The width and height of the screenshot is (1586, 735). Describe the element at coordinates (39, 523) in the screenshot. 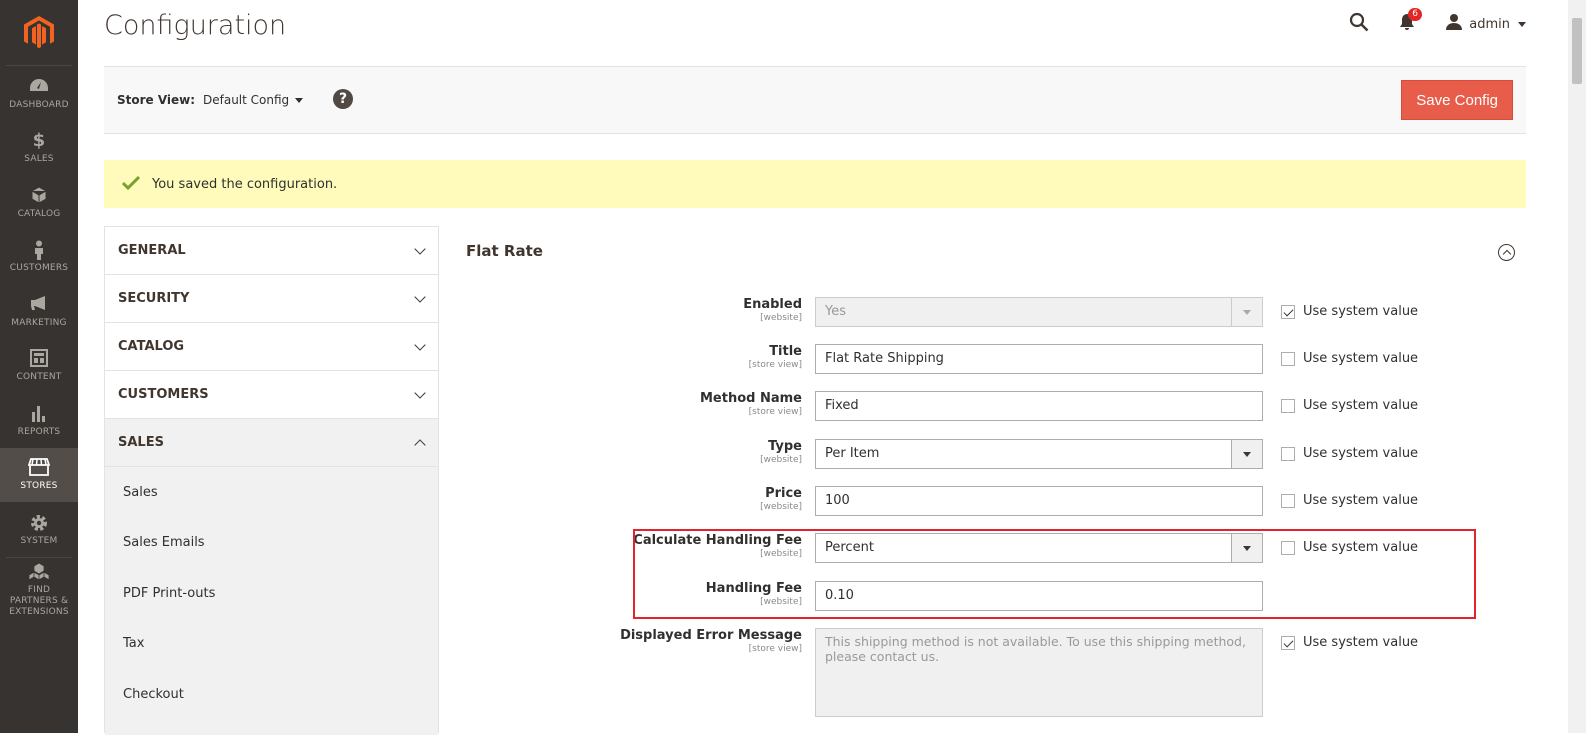

I see `gear-icon` at that location.